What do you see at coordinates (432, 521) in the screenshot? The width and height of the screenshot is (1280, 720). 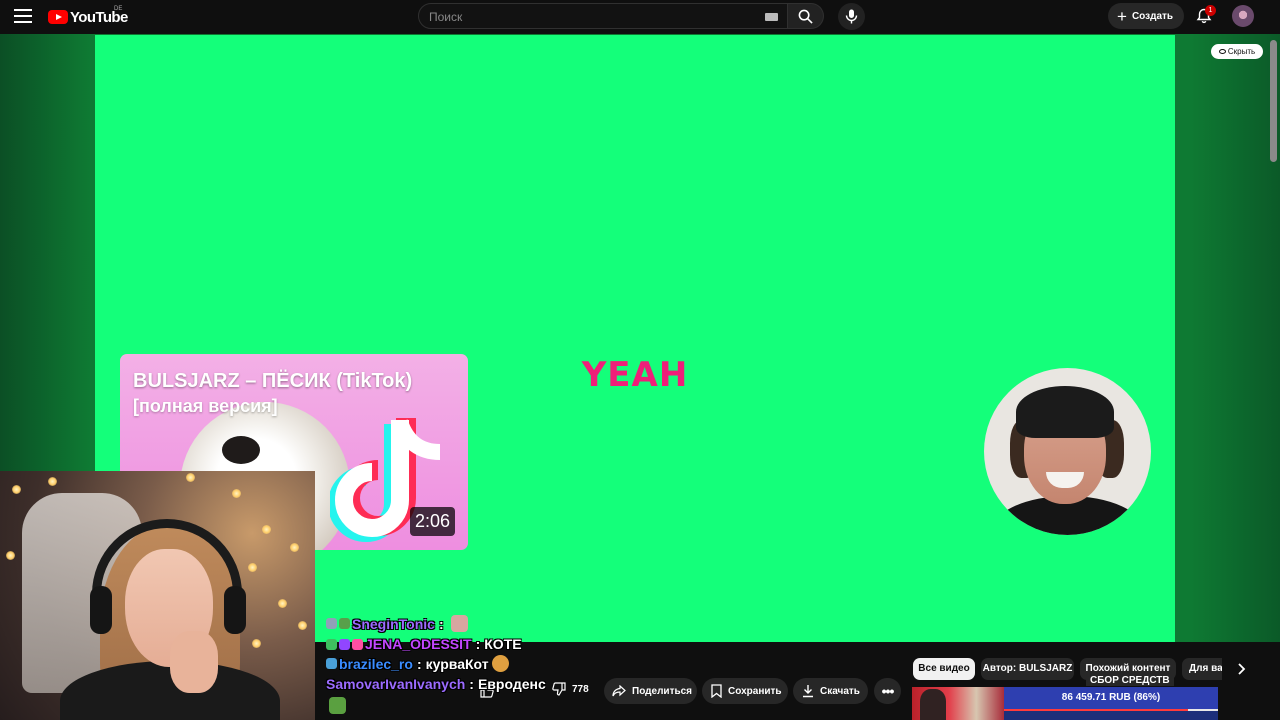 I see `card-duration: 2:06` at bounding box center [432, 521].